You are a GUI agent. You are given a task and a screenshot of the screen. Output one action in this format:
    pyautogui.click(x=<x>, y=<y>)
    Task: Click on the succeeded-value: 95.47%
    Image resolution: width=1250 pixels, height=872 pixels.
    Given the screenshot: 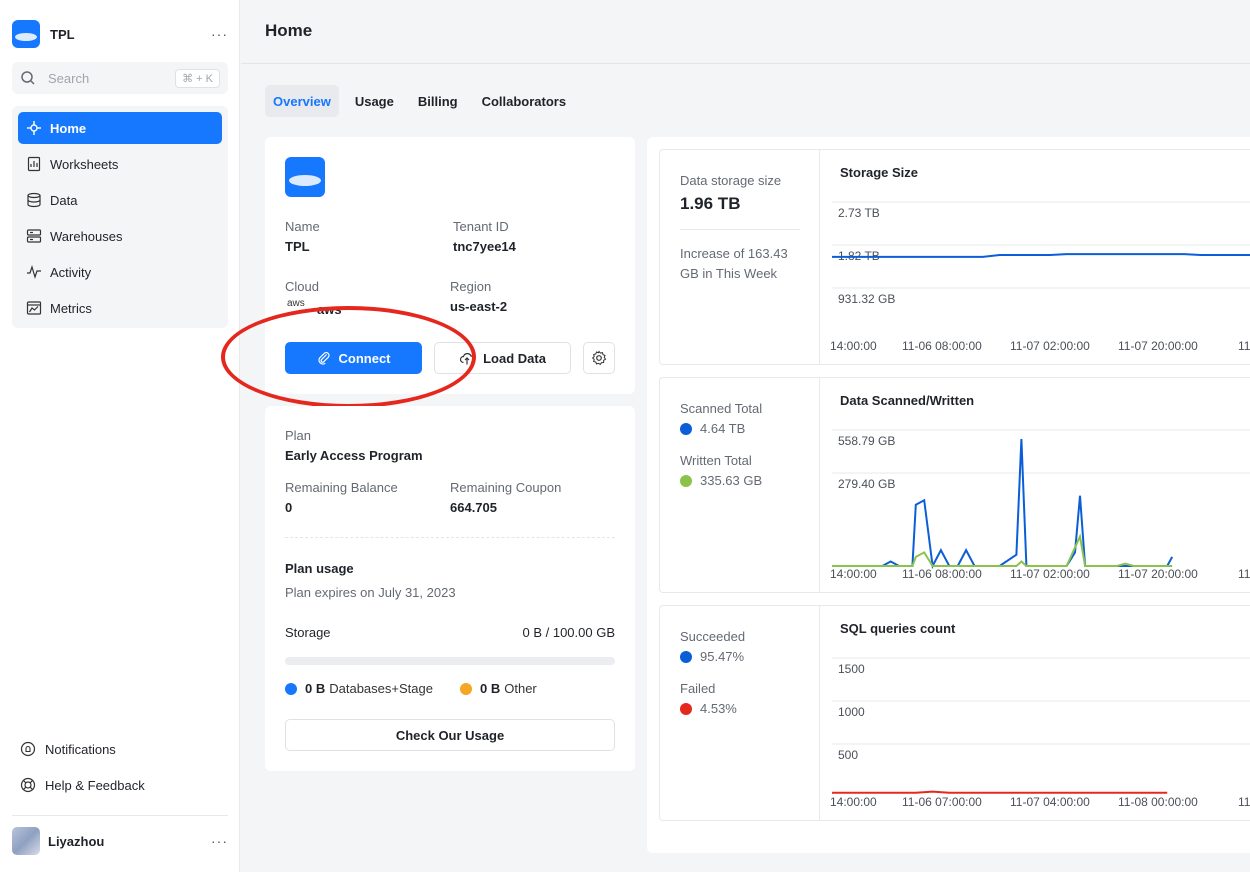 What is the action you would take?
    pyautogui.click(x=722, y=656)
    